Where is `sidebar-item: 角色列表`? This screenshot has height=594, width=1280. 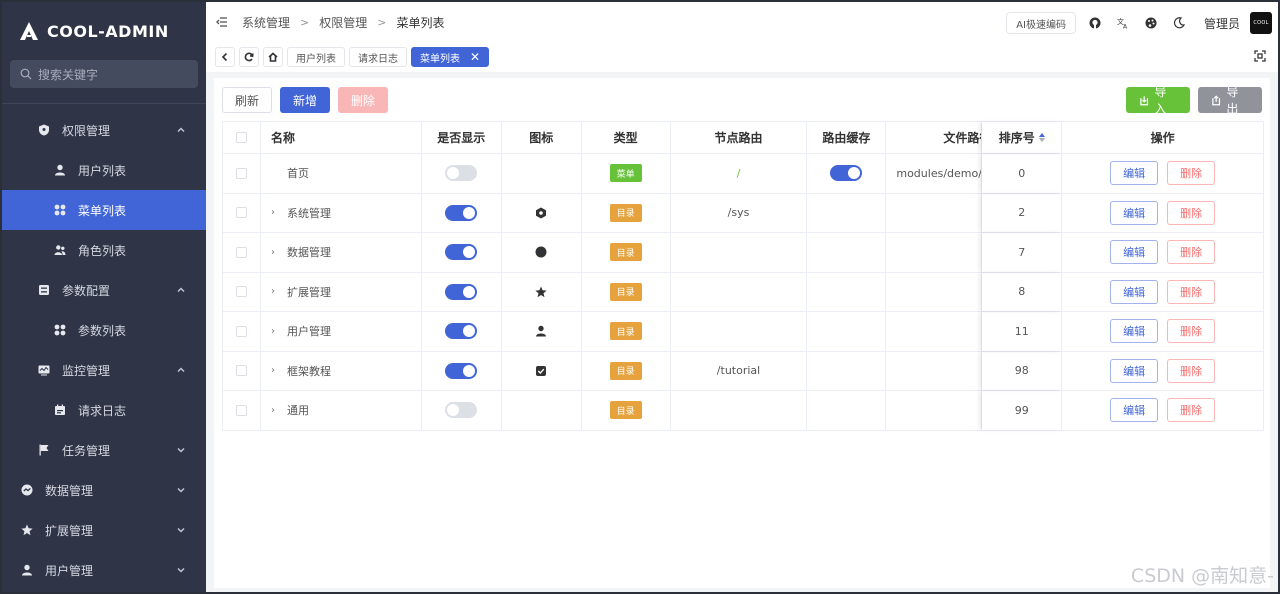
sidebar-item: 角色列表 is located at coordinates (104, 250).